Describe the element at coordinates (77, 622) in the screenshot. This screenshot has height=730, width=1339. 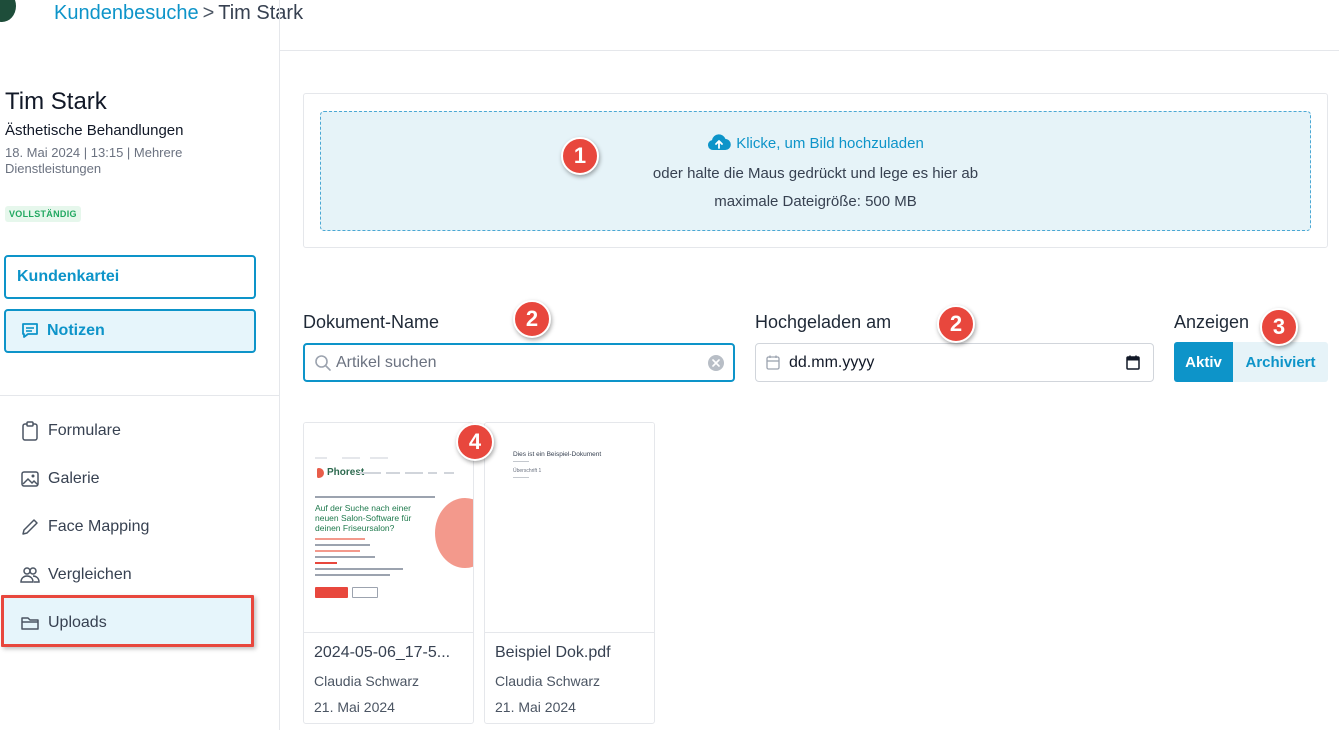
I see `sidebar-item-label: Uploads` at that location.